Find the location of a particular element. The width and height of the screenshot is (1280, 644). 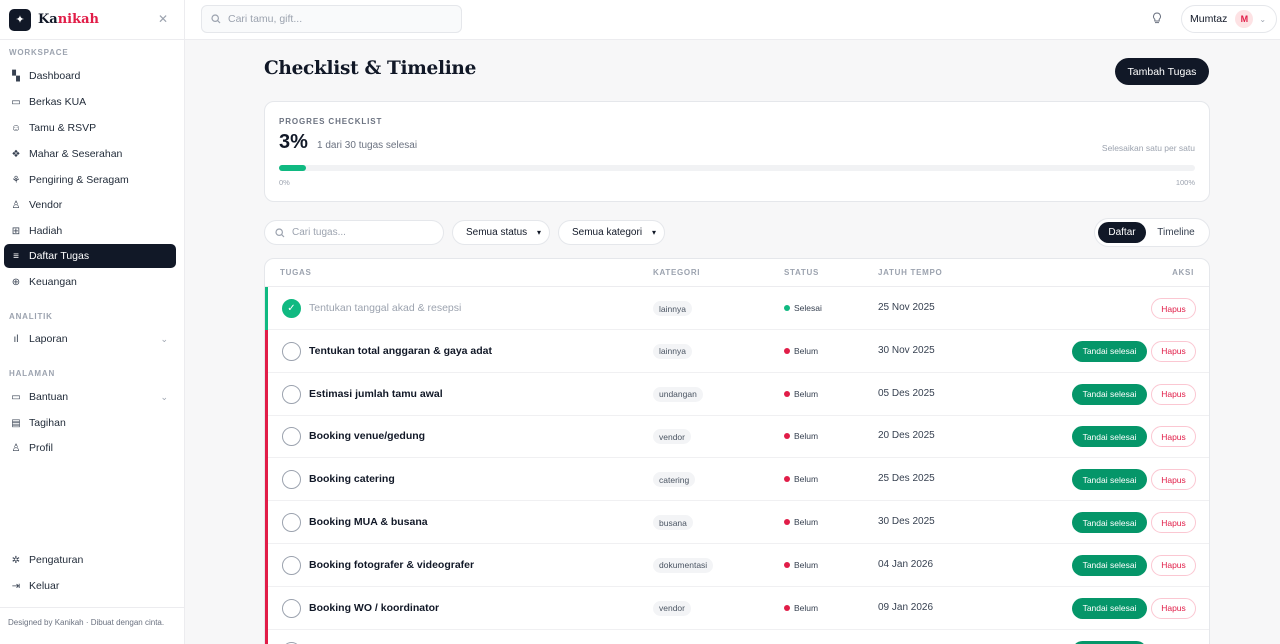

category-badge: undangan is located at coordinates (678, 394).